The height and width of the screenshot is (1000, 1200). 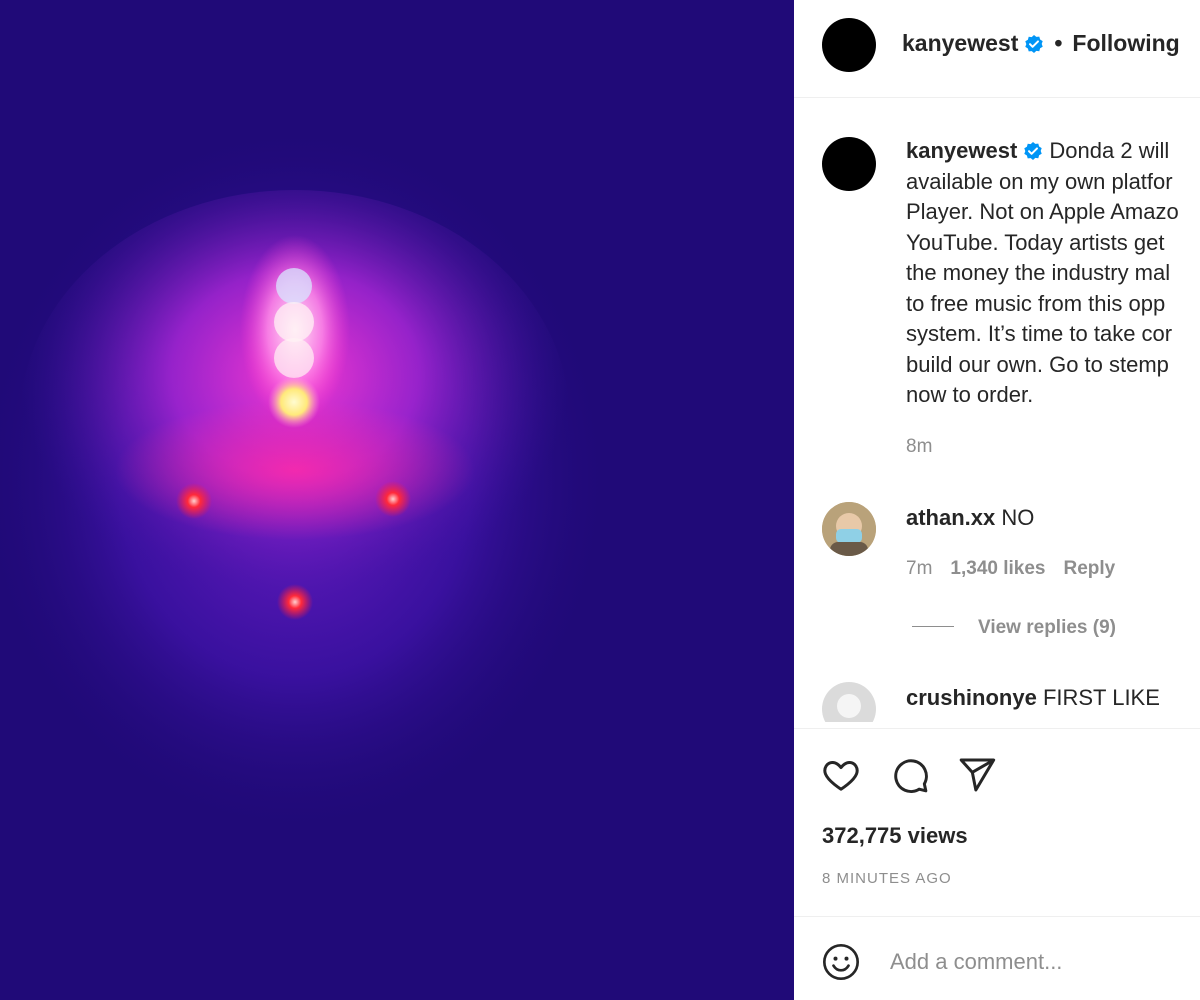 What do you see at coordinates (841, 962) in the screenshot?
I see `emoji-smile-icon` at bounding box center [841, 962].